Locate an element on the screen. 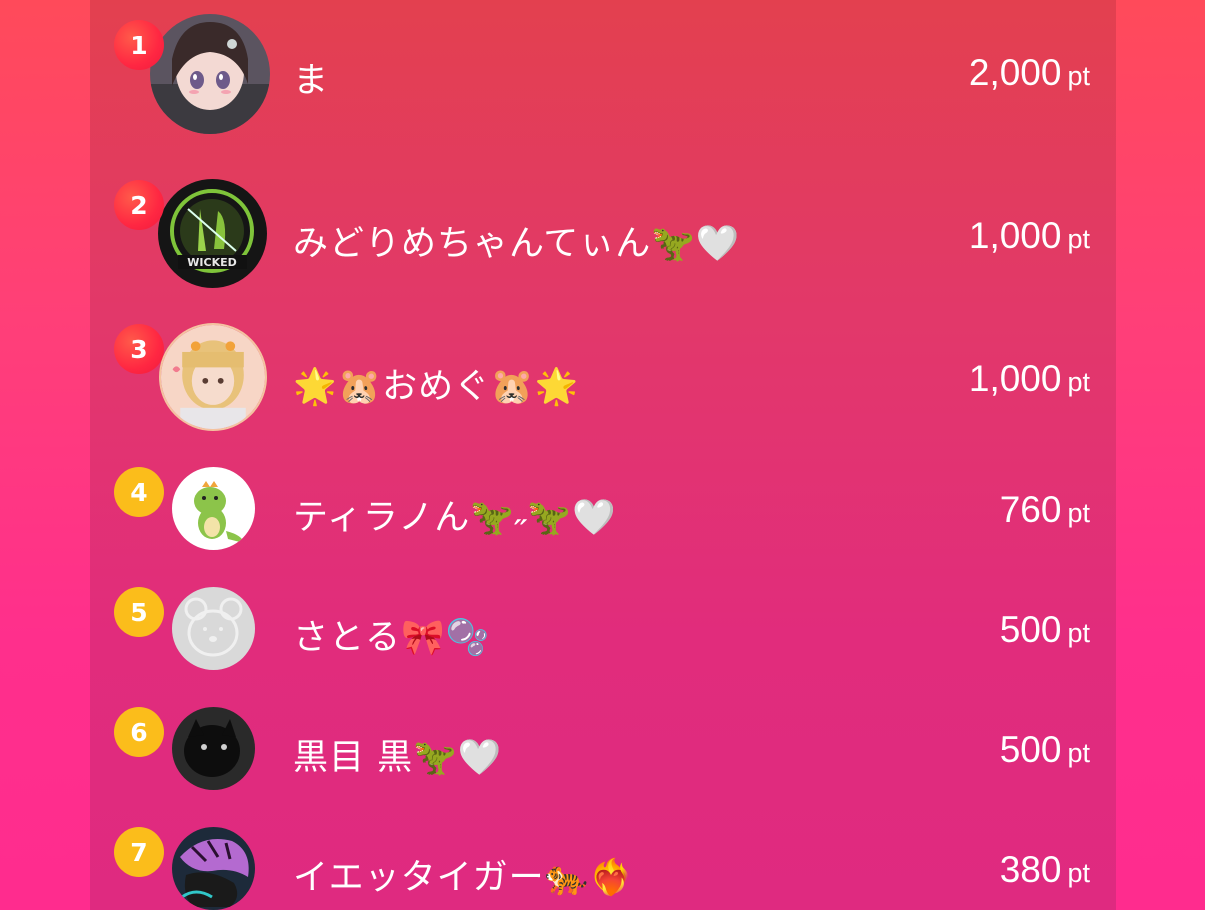 This screenshot has width=1205, height=910. rank-badge: 7 is located at coordinates (139, 852).